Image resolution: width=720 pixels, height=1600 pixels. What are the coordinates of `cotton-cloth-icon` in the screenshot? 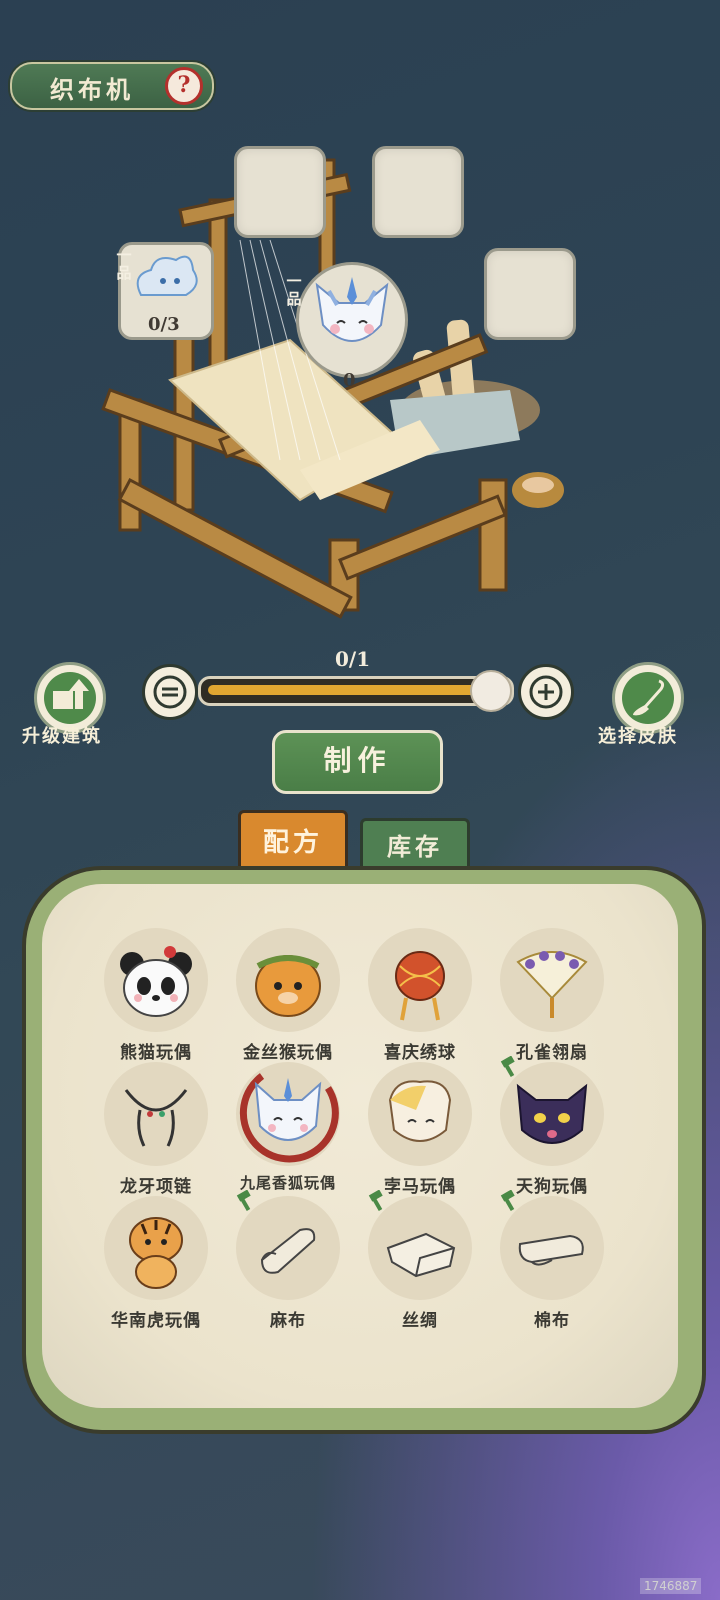 It's located at (551, 1250).